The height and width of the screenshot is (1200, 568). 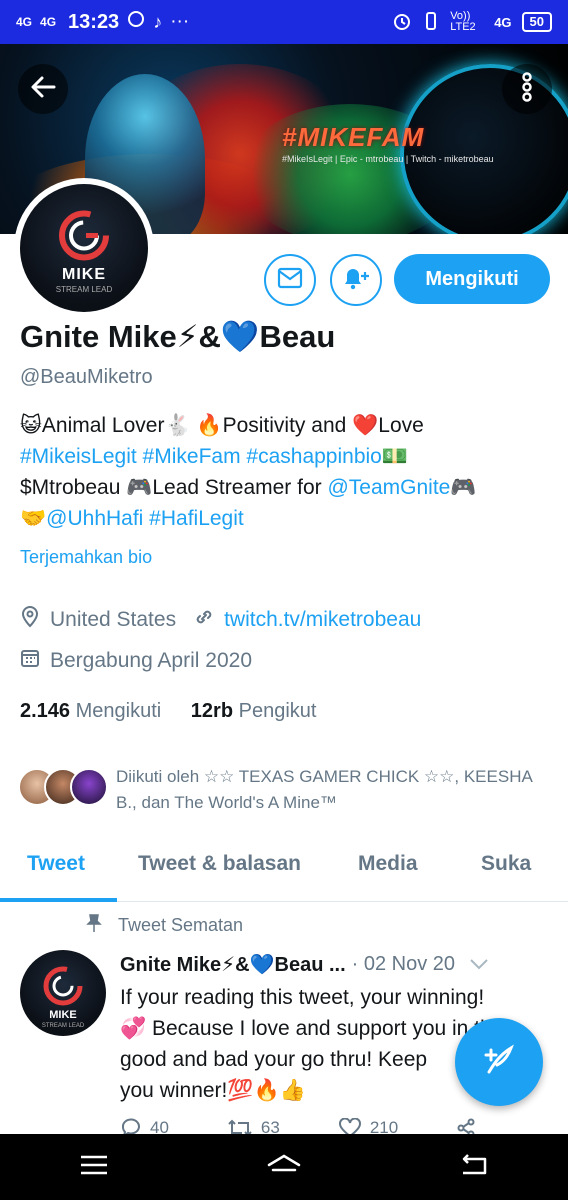 I want to click on back-arrow-icon, so click(x=43, y=89).